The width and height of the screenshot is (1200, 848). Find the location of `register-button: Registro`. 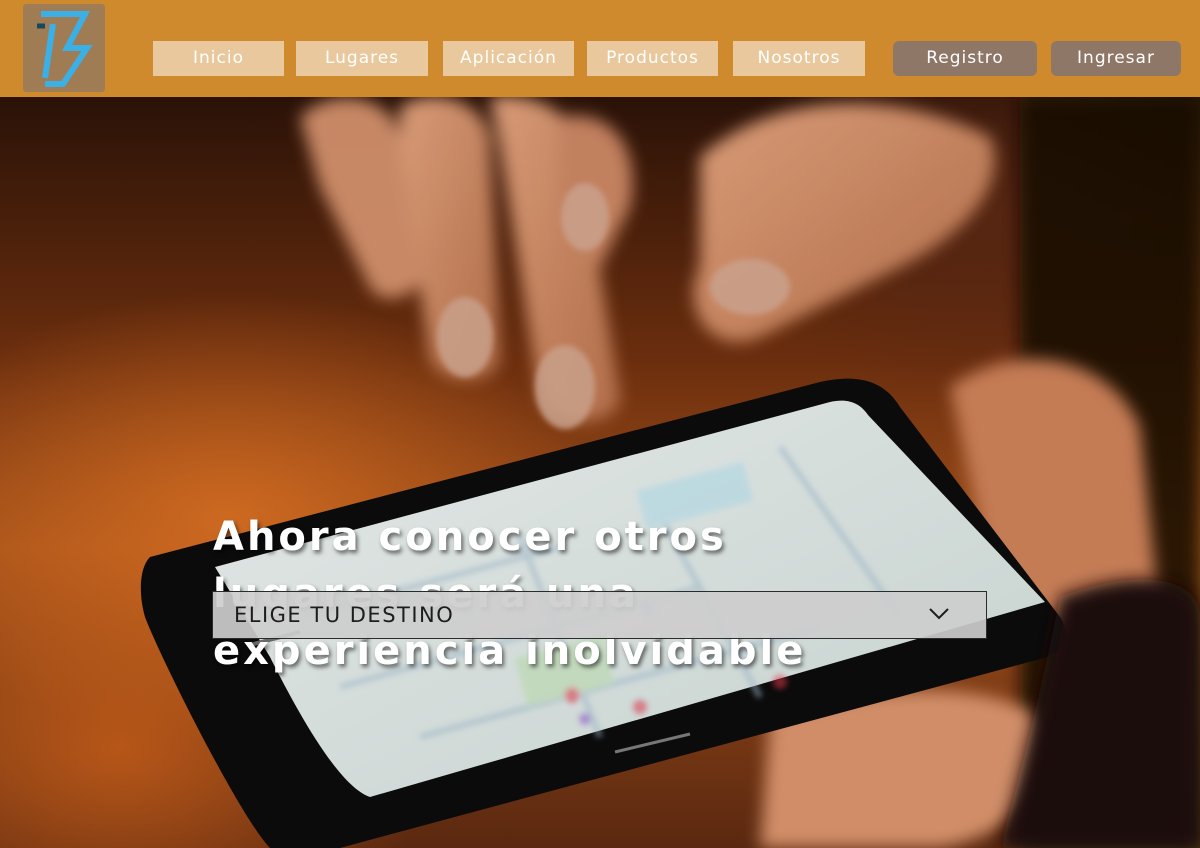

register-button: Registro is located at coordinates (965, 58).